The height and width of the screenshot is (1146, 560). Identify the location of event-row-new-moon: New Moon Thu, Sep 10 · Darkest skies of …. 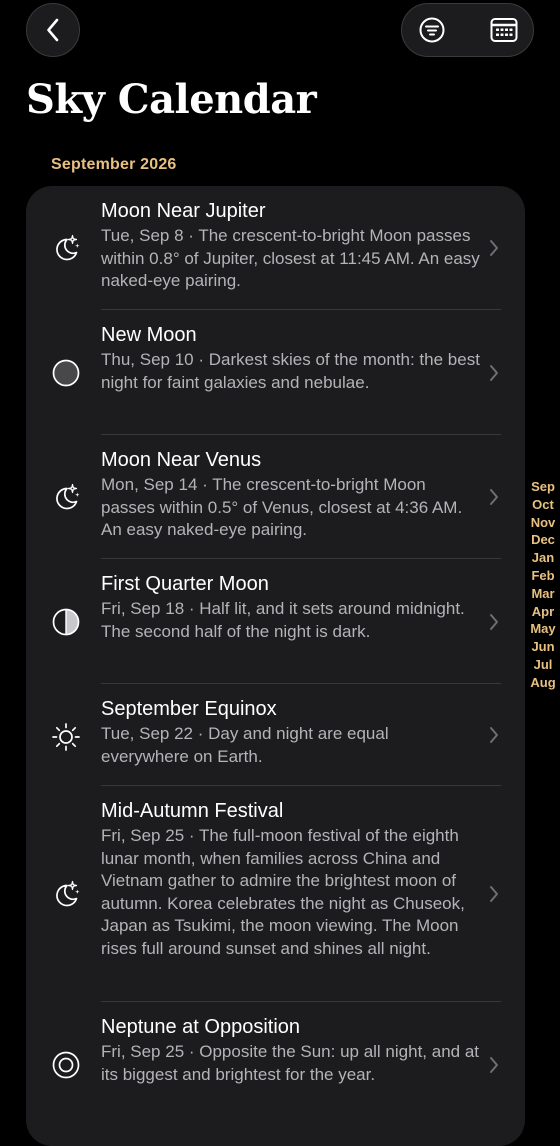
(275, 372).